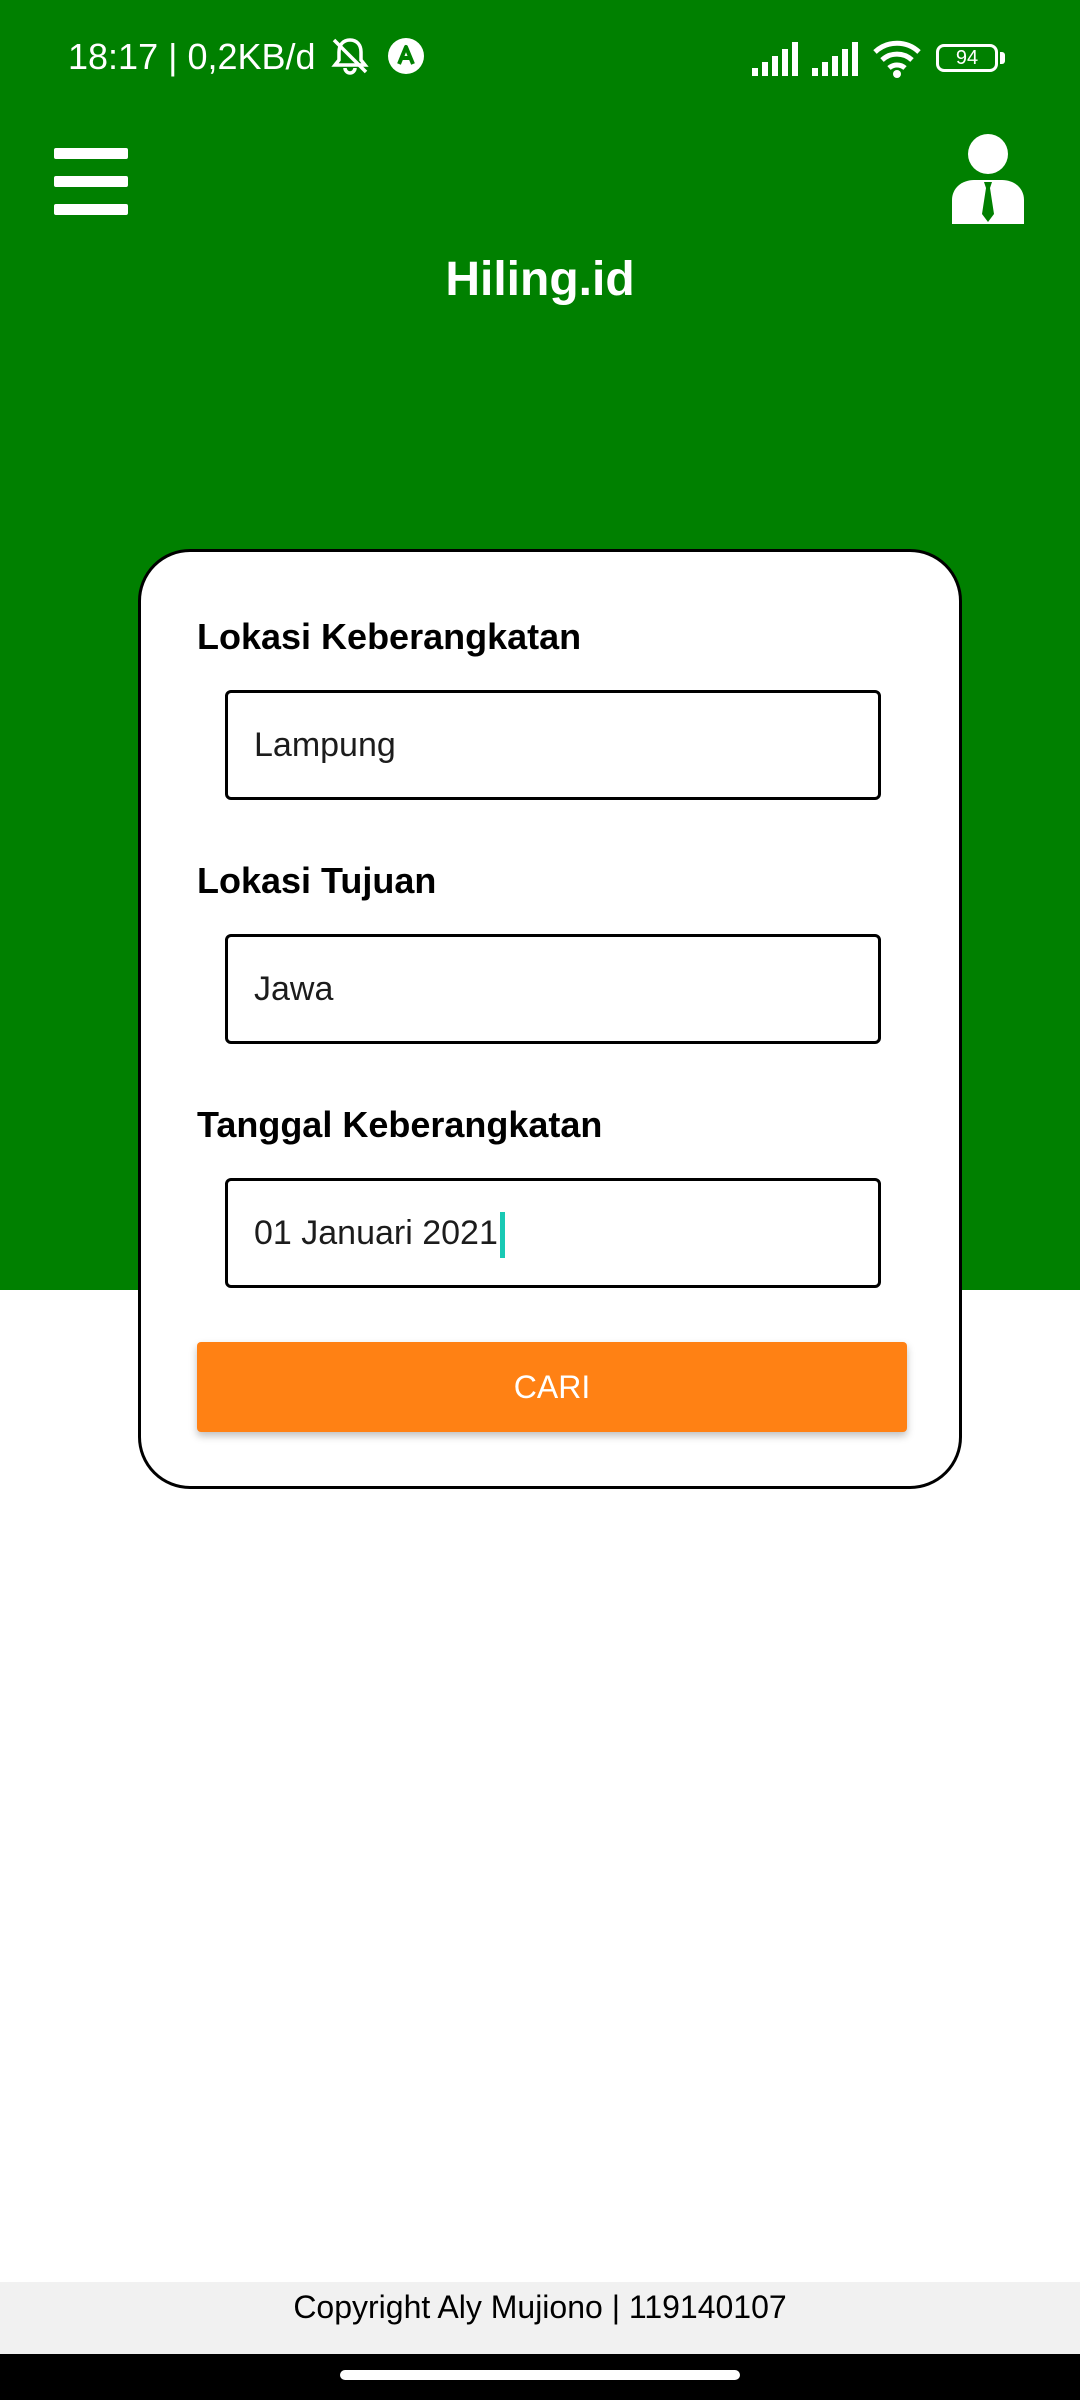 This screenshot has width=1080, height=2400. I want to click on app-notification-icon, so click(406, 56).